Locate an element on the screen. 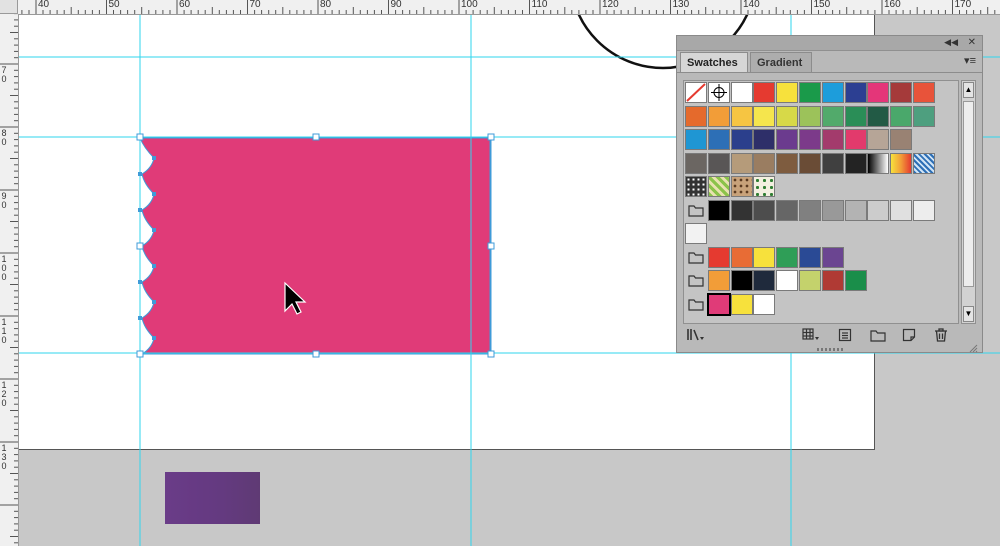  show-kinds-icon is located at coordinates (811, 335).